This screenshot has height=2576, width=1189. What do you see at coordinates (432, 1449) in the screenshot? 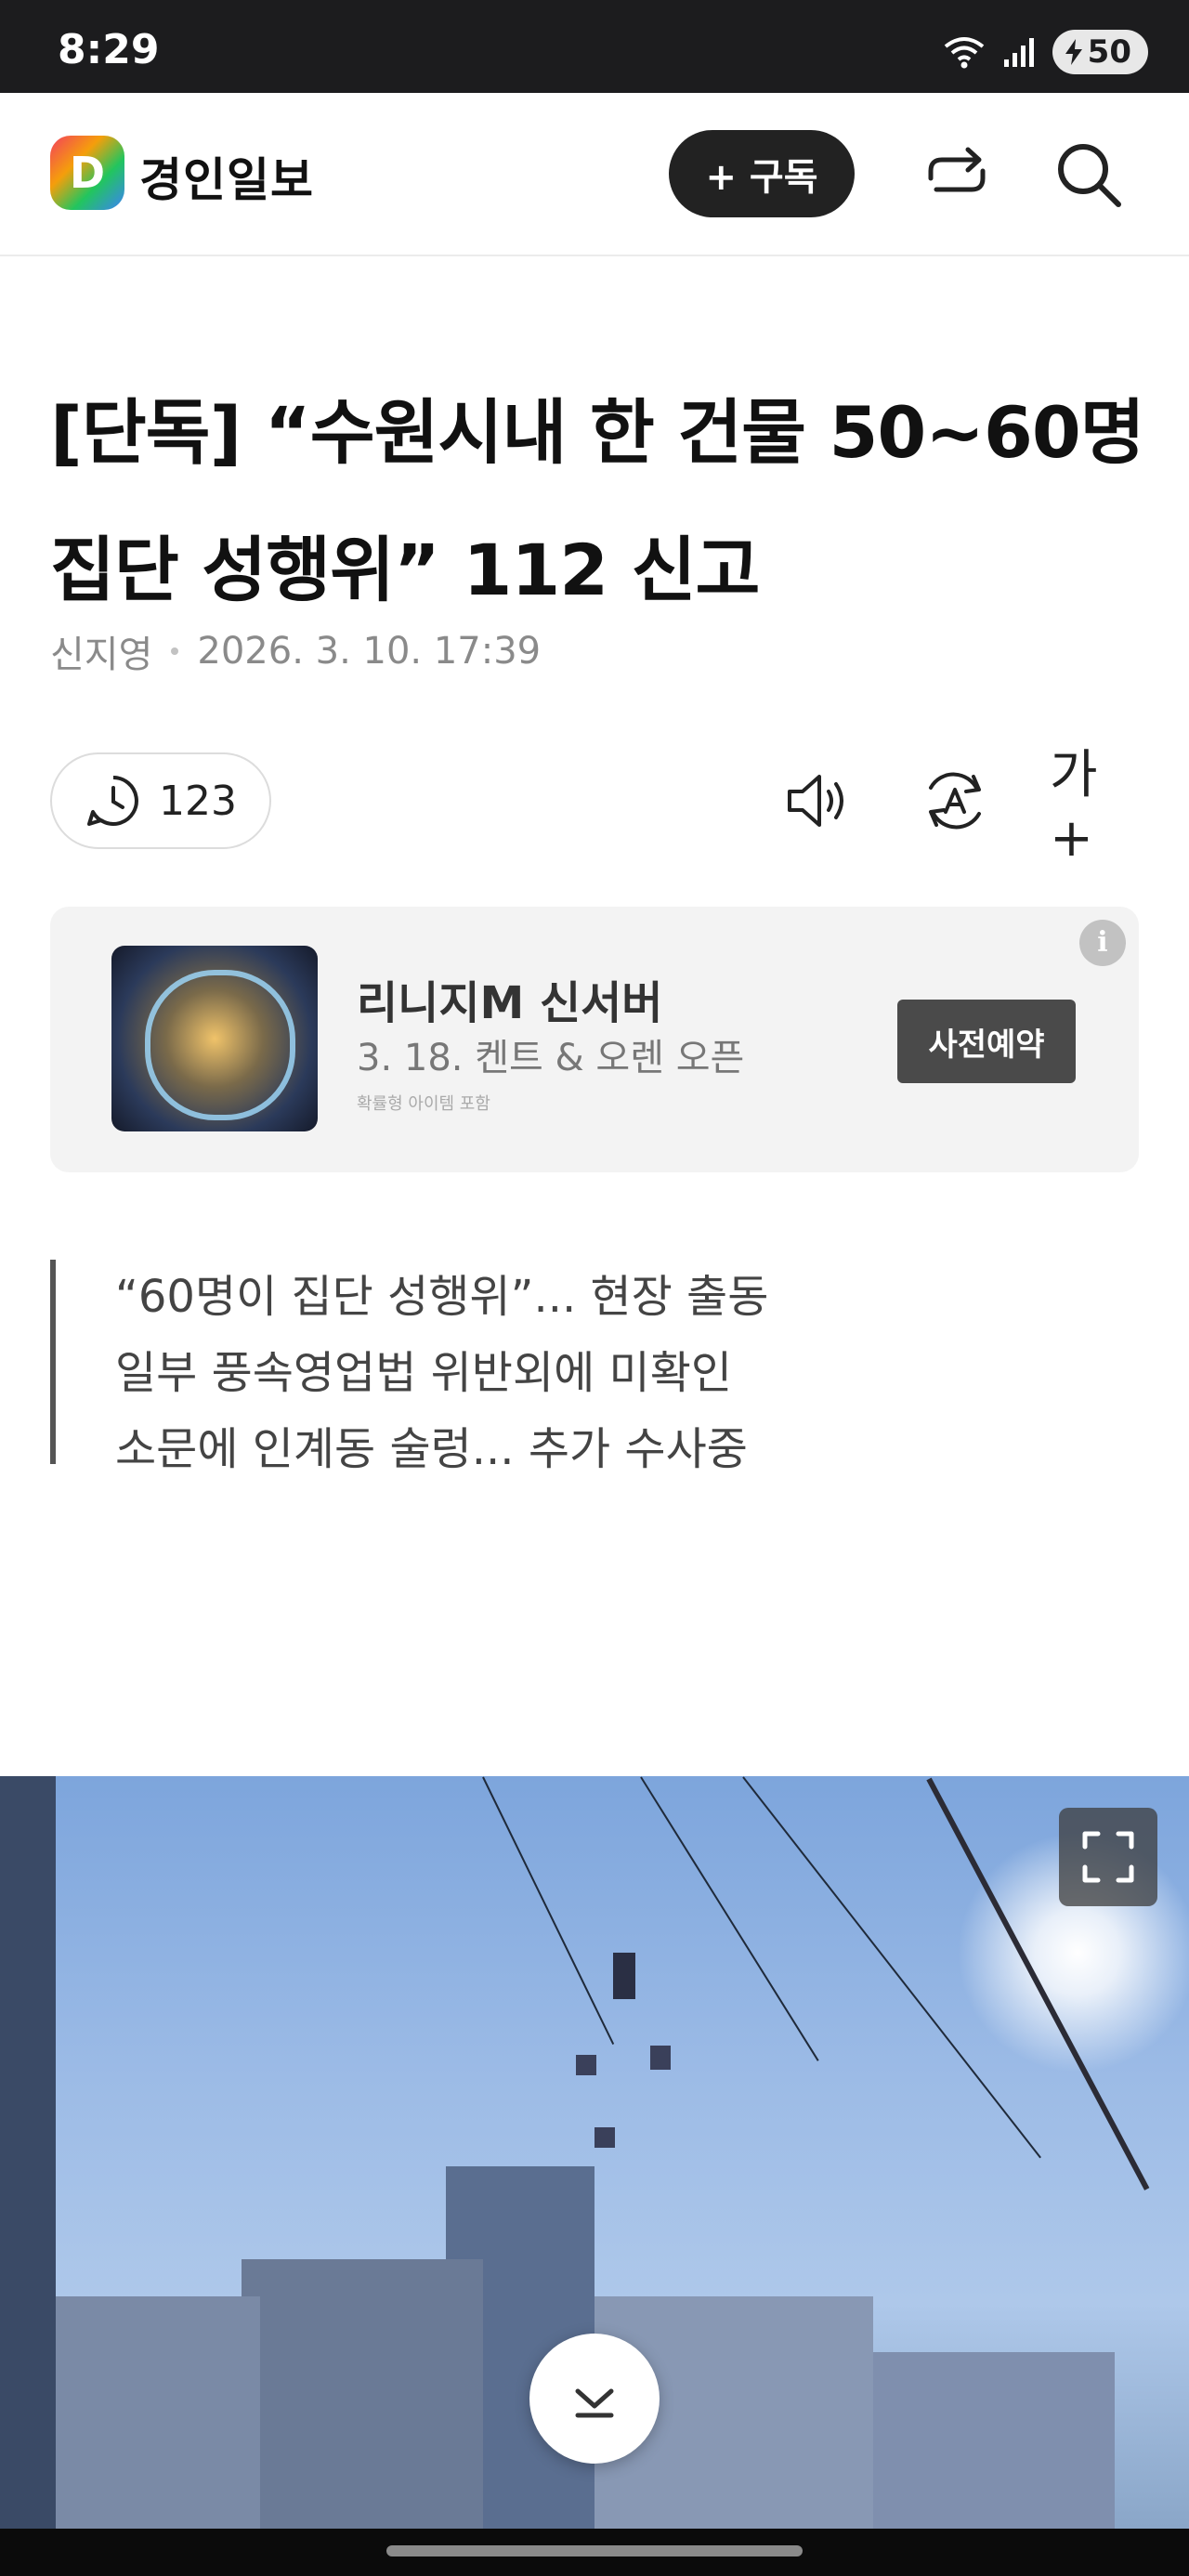
I see `summary-line: 소문에 인계동 술렁... 추가 수사중` at bounding box center [432, 1449].